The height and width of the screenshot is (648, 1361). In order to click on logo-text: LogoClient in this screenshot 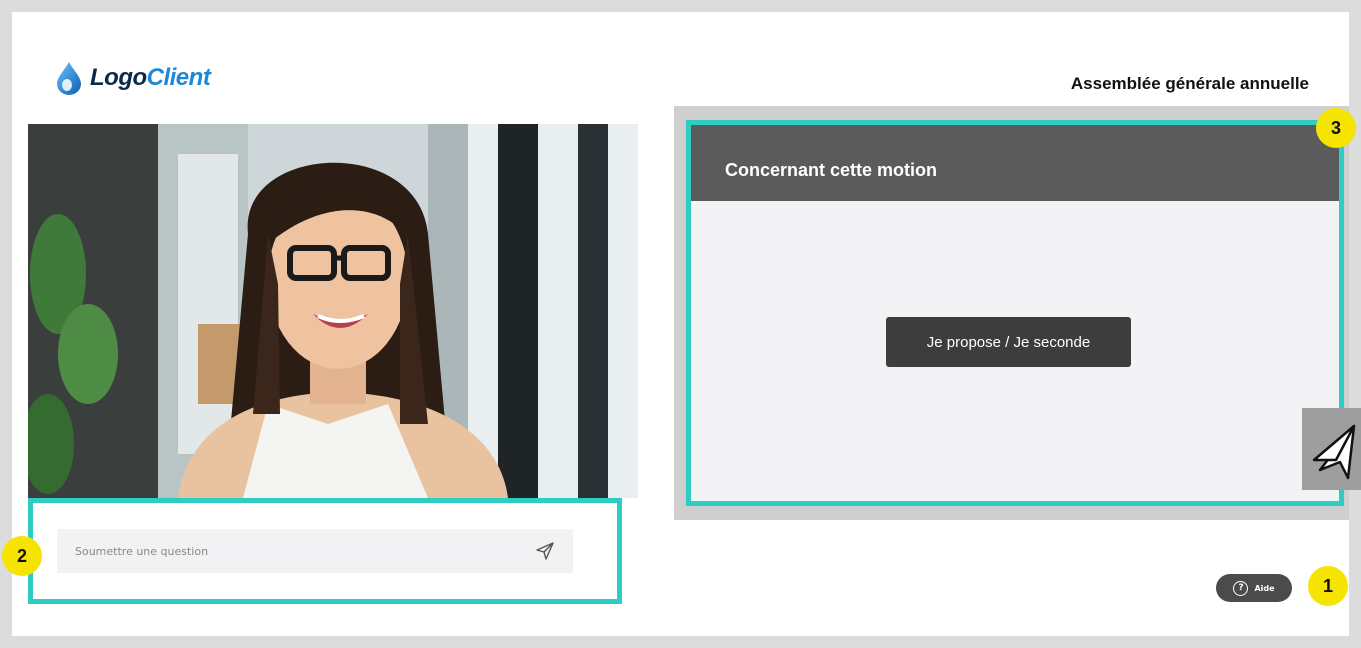, I will do `click(150, 77)`.